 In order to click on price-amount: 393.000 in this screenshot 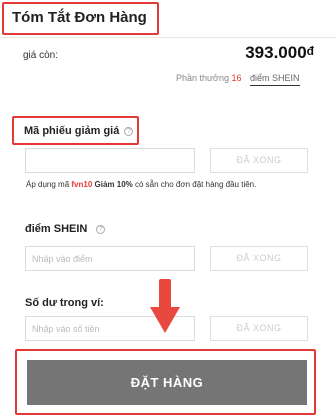, I will do `click(276, 52)`.